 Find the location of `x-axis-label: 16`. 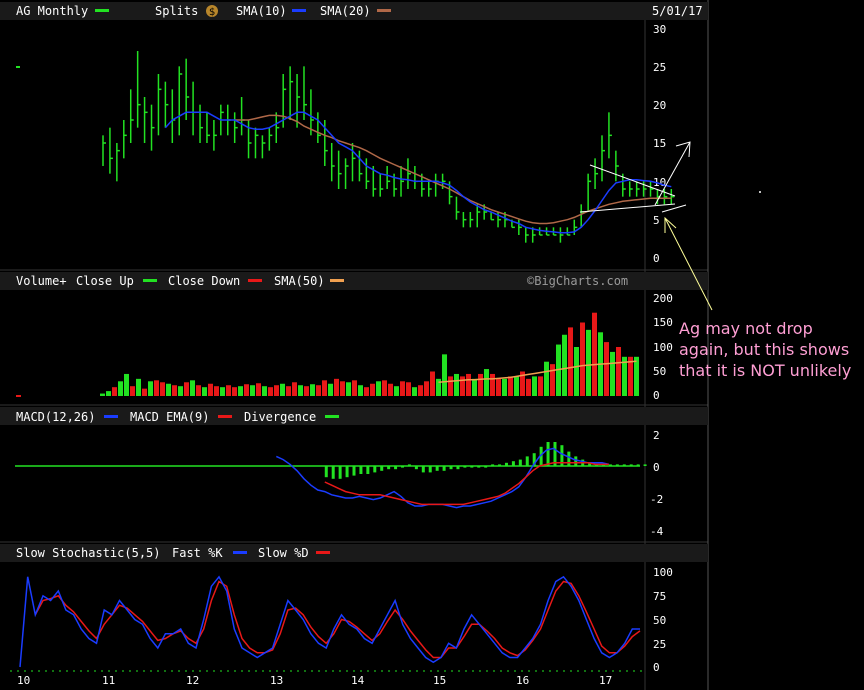

x-axis-label: 16 is located at coordinates (522, 680).